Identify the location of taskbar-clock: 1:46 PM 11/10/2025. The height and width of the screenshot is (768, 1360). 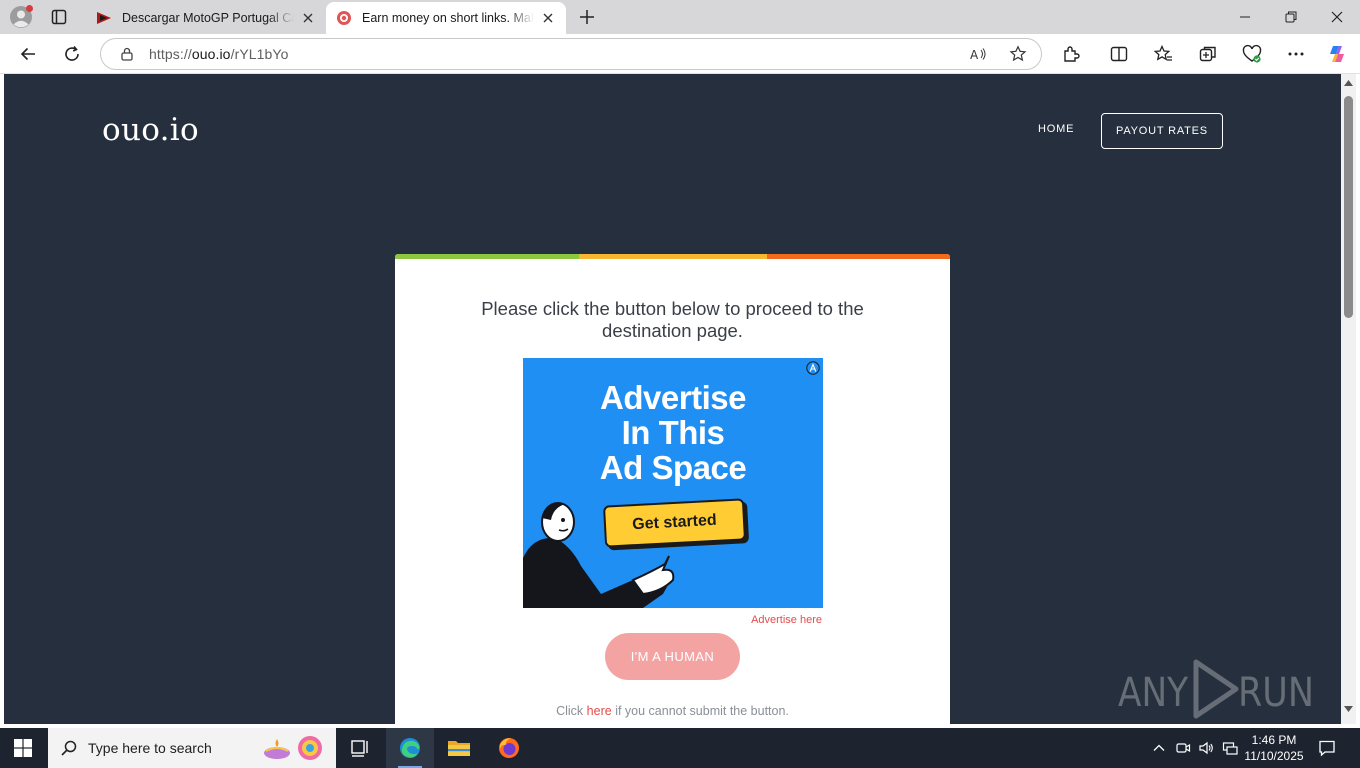
(1274, 748).